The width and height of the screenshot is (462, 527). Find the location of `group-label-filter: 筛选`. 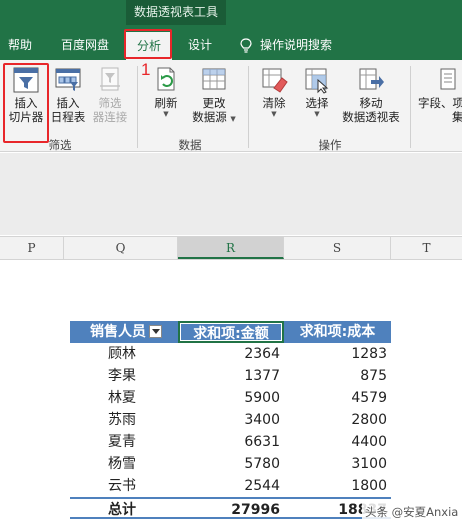

group-label-filter: 筛选 is located at coordinates (60, 145).